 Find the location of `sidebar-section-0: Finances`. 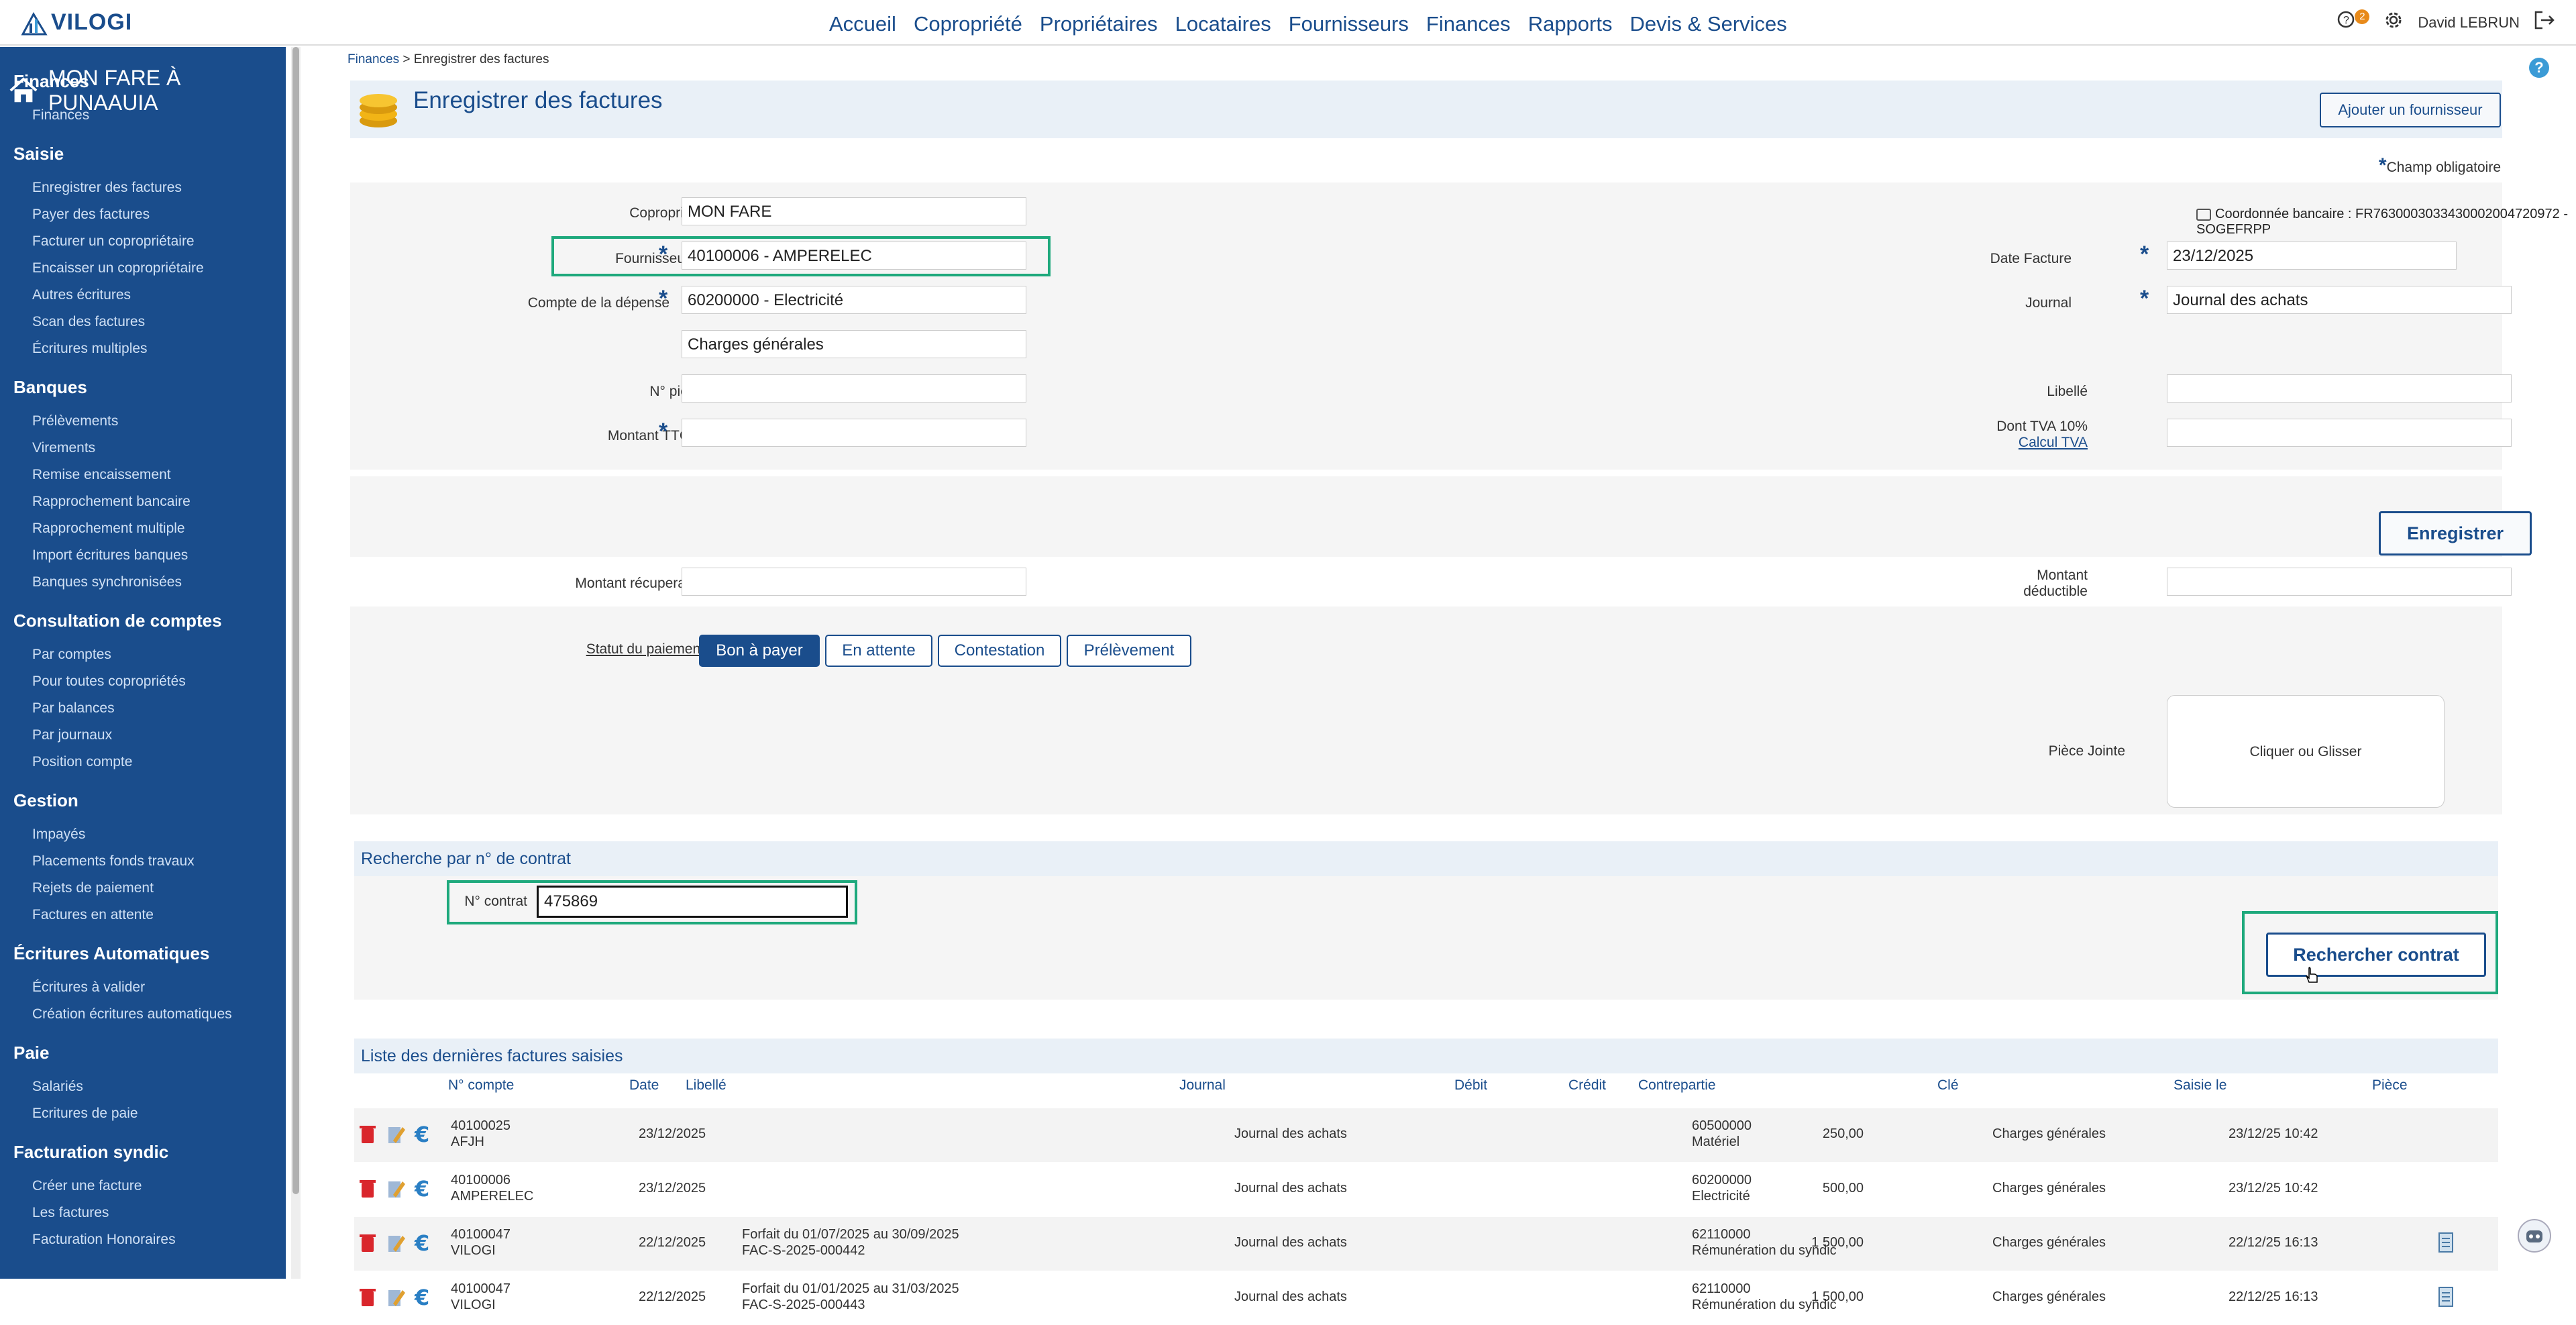

sidebar-section-0: Finances is located at coordinates (51, 81).